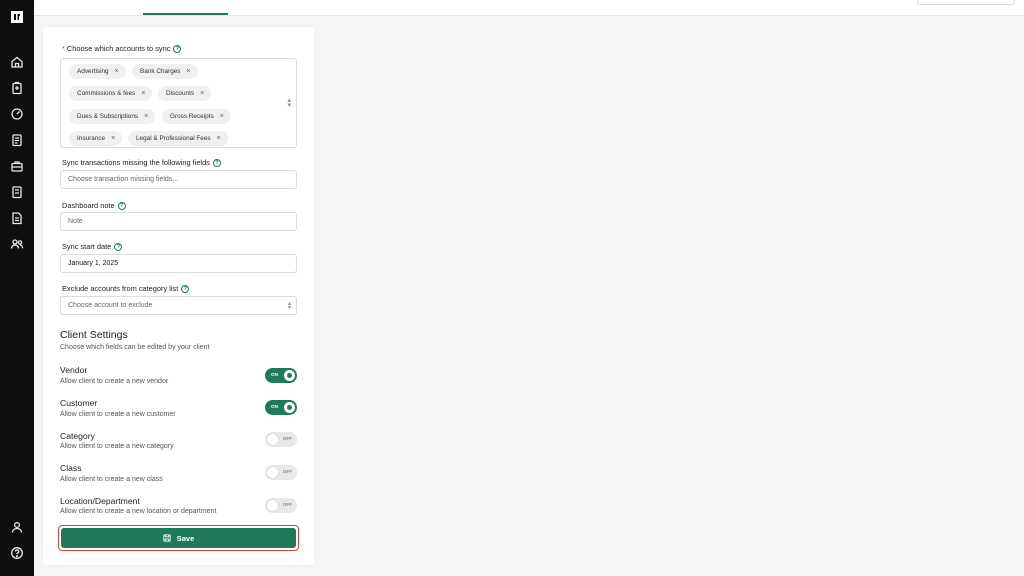 This screenshot has height=576, width=1024. Describe the element at coordinates (178, 221) in the screenshot. I see `dashboard-note-input: Note` at that location.